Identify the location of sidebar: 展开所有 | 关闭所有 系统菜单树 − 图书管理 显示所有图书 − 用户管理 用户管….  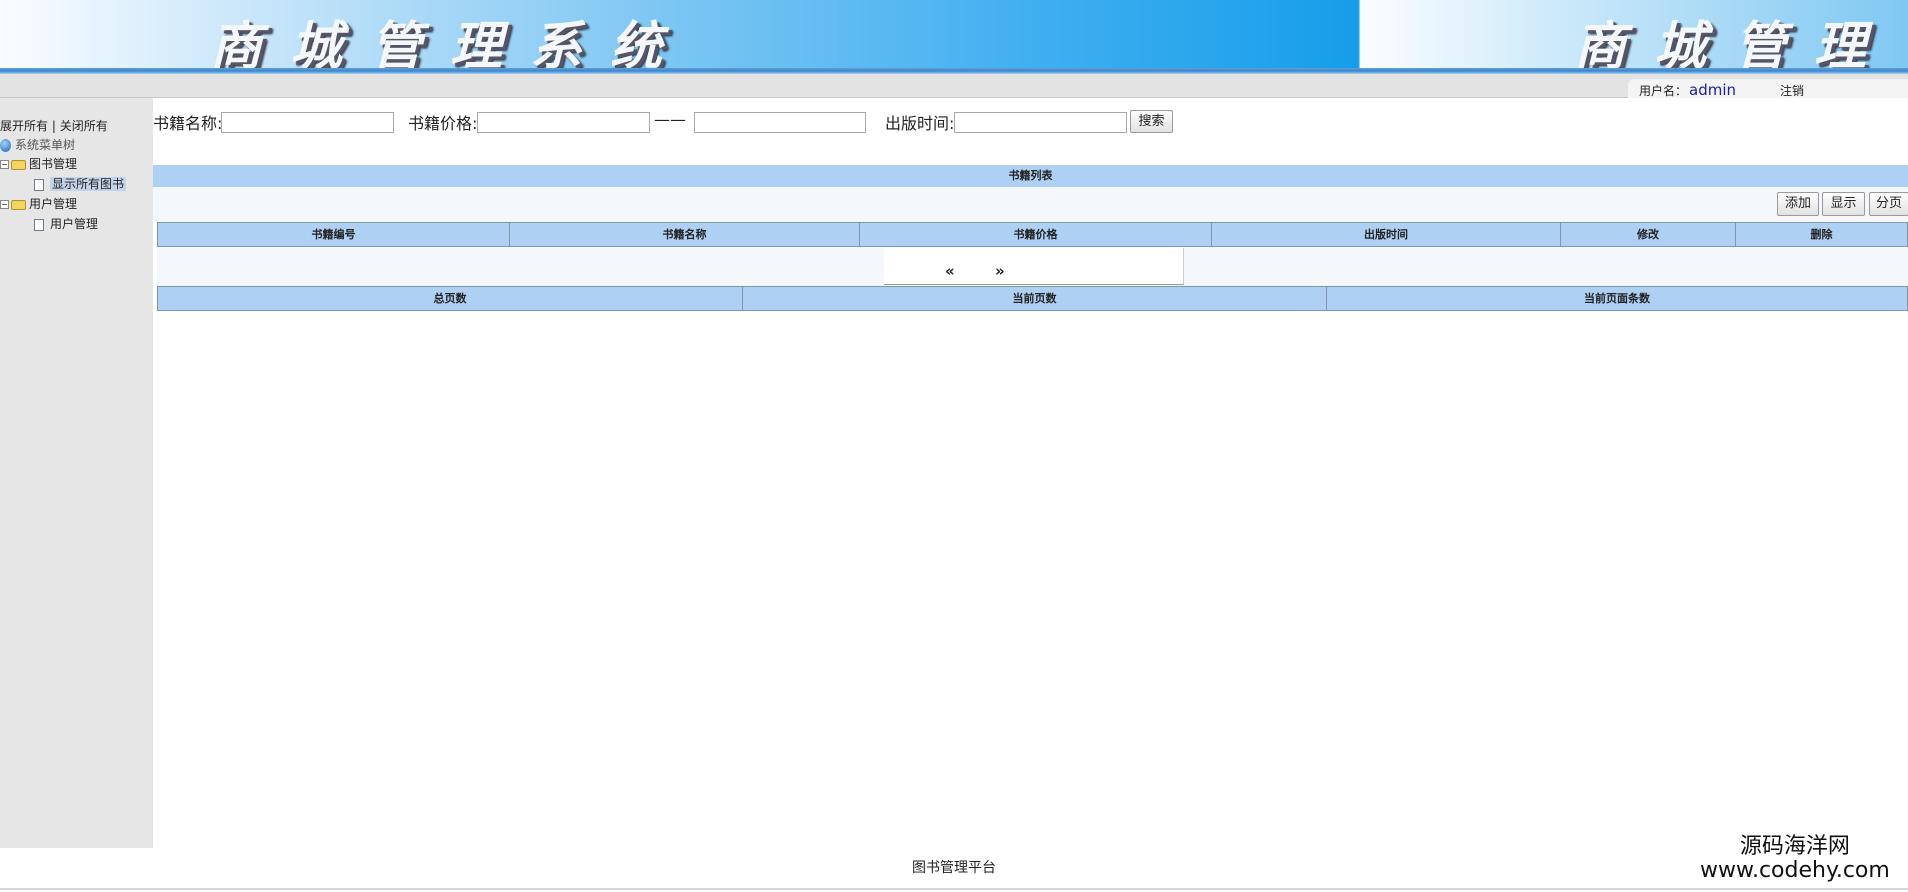
(76, 473).